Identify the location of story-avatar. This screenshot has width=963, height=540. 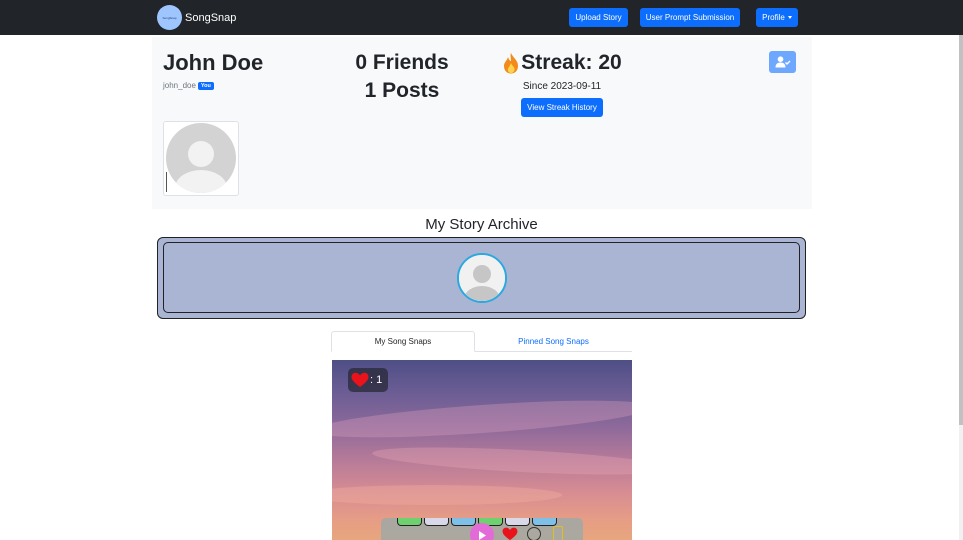
(482, 278).